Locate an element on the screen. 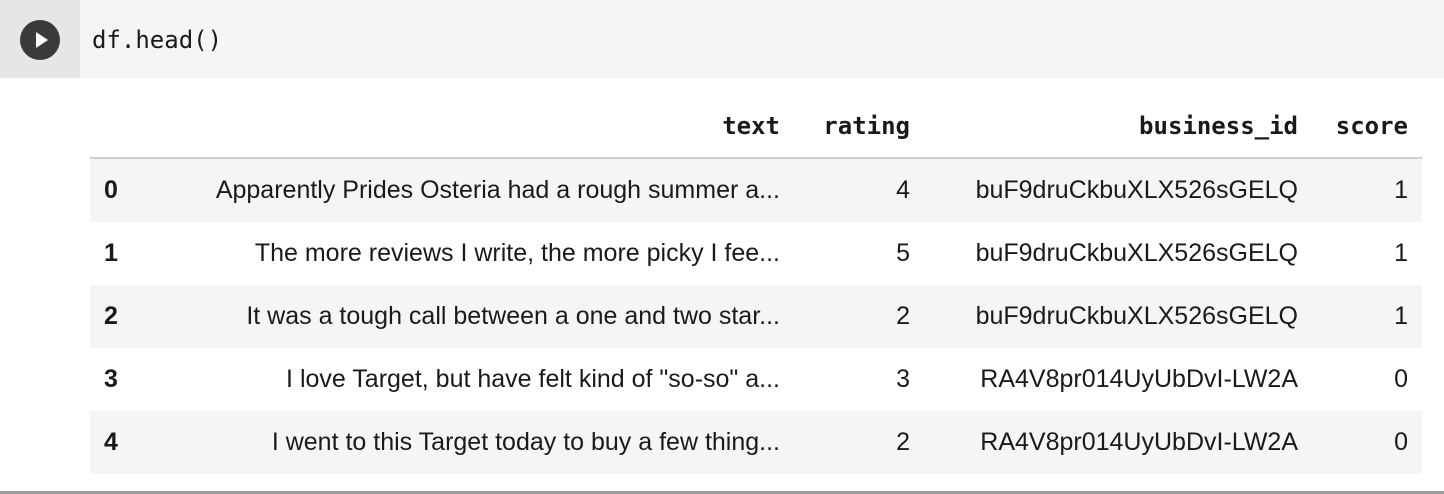 The height and width of the screenshot is (494, 1444). row-index: 4 is located at coordinates (111, 442).